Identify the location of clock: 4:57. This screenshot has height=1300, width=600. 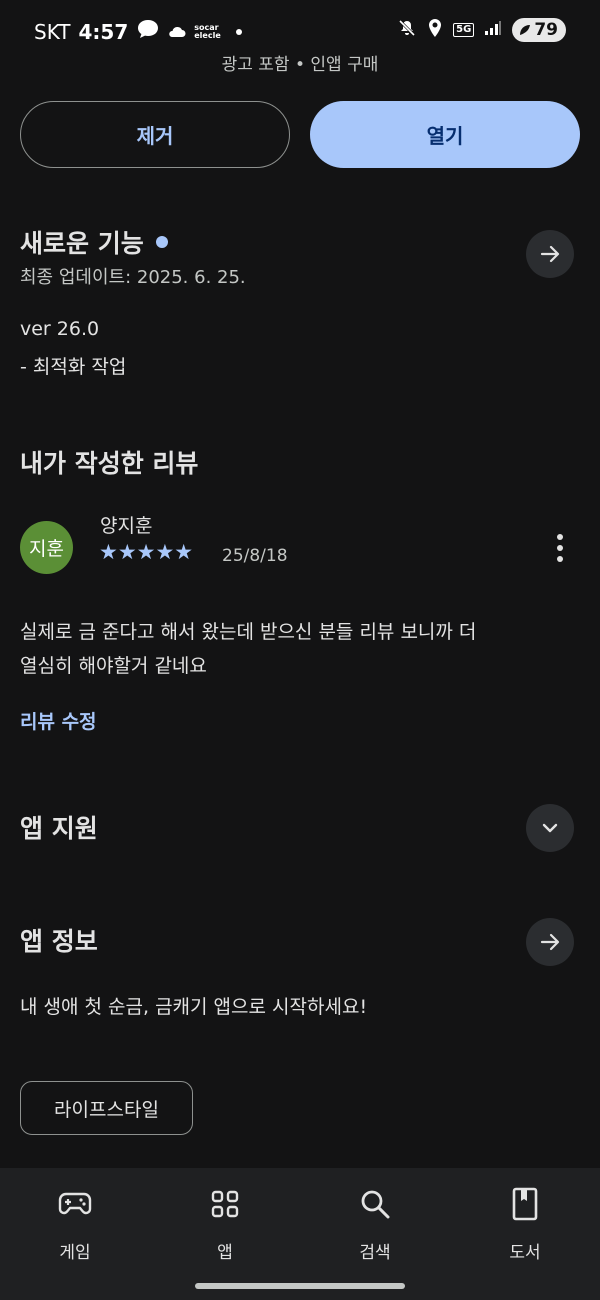
(103, 31).